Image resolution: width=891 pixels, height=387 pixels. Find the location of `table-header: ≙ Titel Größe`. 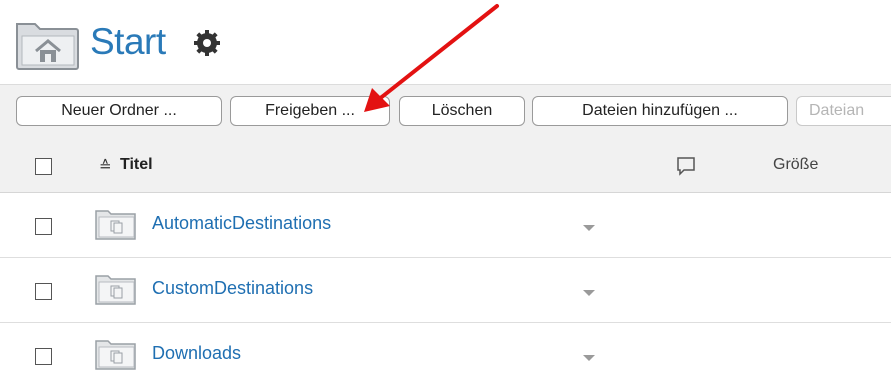

table-header: ≙ Titel Größe is located at coordinates (445, 166).